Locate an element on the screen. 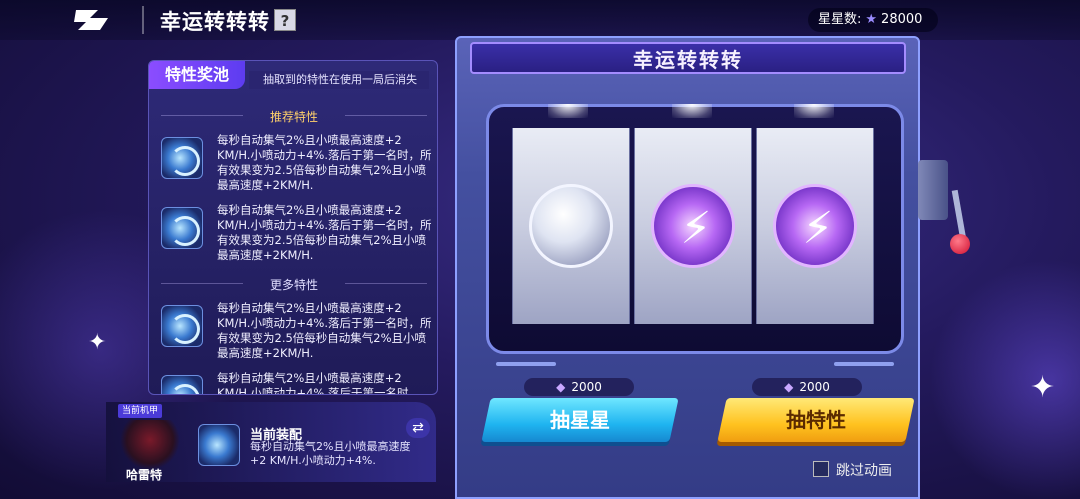 Image resolution: width=1080 pixels, height=499 pixels. lever-base is located at coordinates (933, 190).